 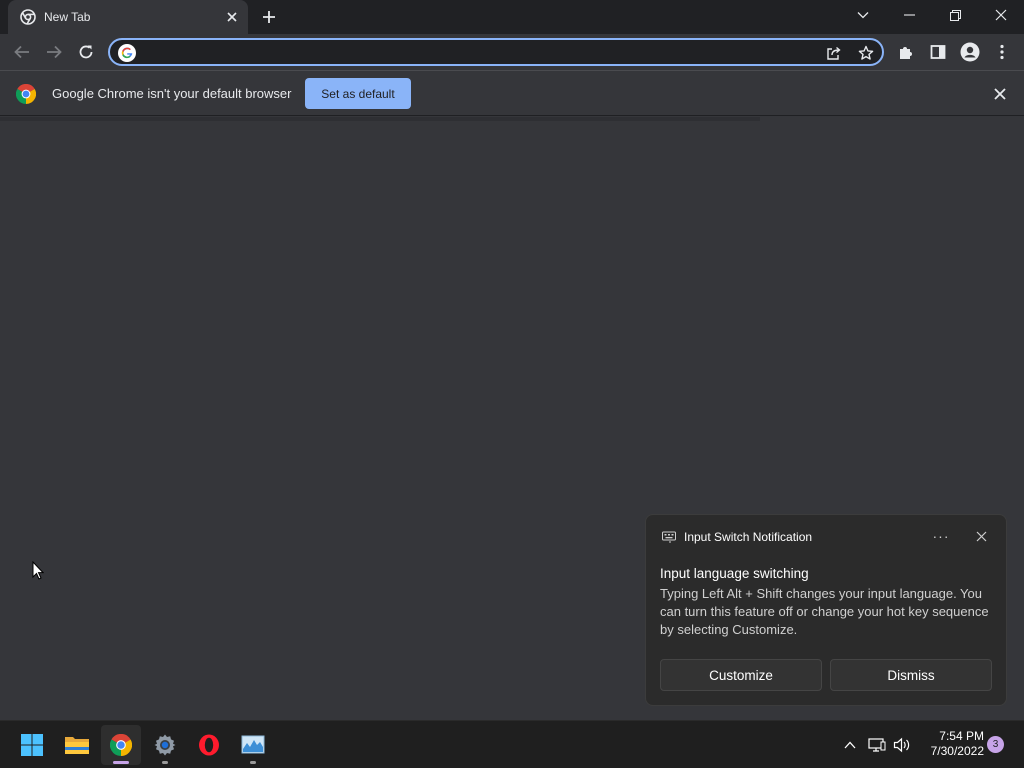 I want to click on notification-app-name: Input Switch Notification, so click(x=748, y=537).